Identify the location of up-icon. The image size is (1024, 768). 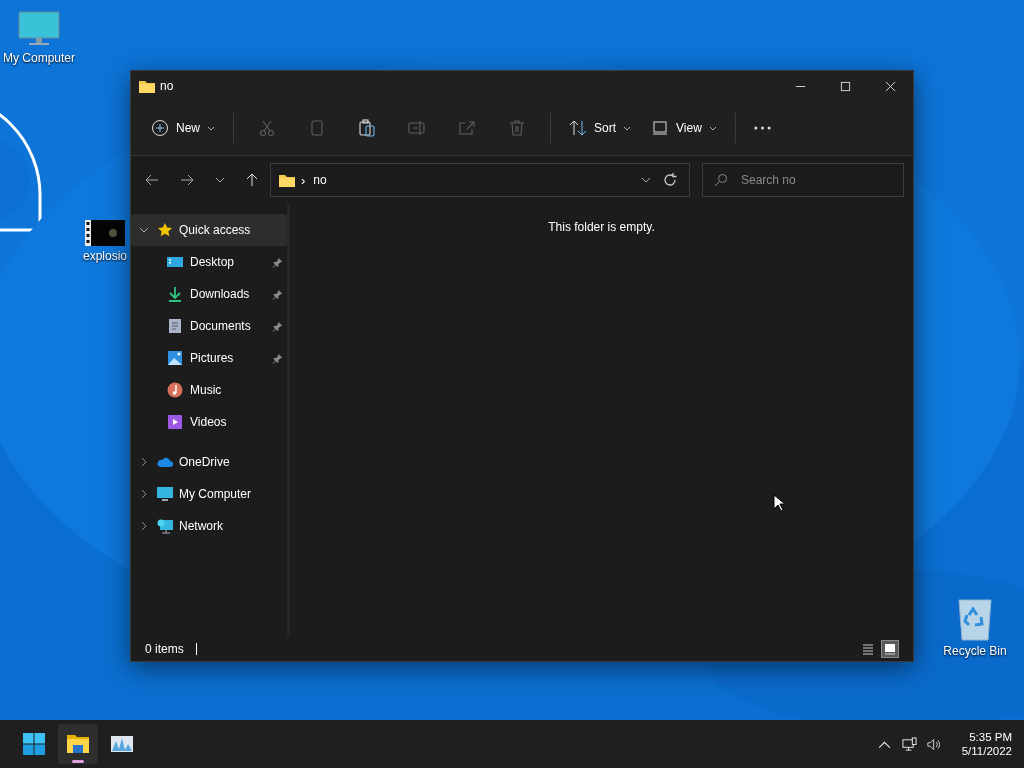
(252, 180).